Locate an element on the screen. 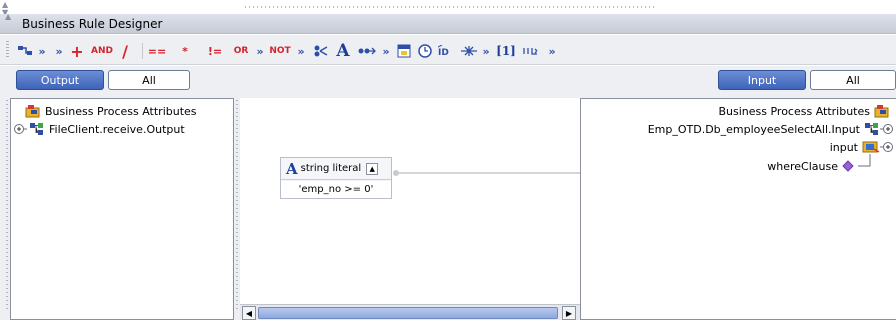 The height and width of the screenshot is (320, 896). toggle-mapper-icon is located at coordinates (25, 51).